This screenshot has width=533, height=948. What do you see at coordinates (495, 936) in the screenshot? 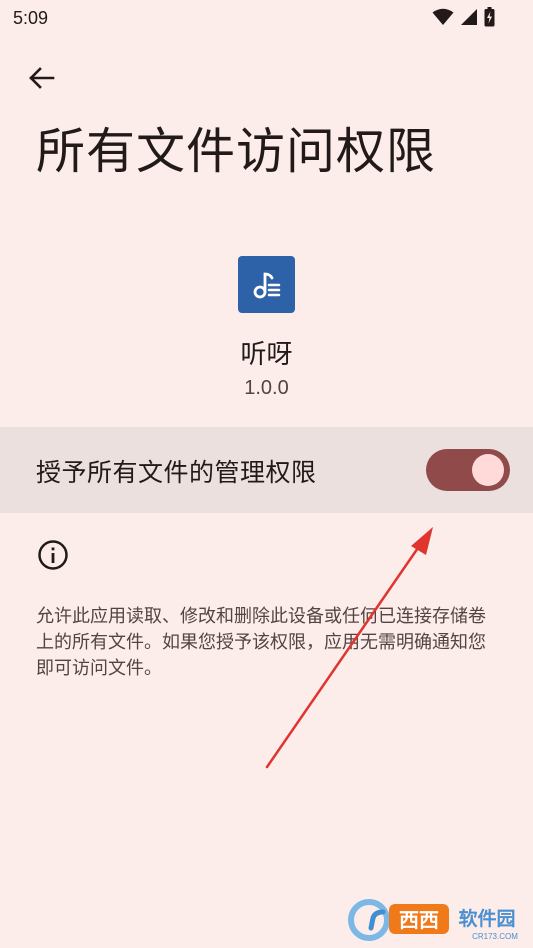
I see `svg-text: CR173.COM` at bounding box center [495, 936].